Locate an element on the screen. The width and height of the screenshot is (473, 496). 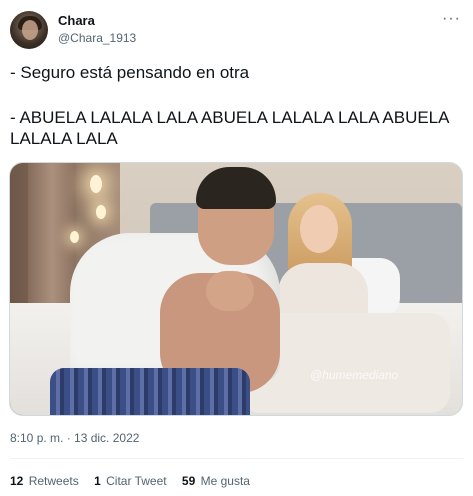
divider is located at coordinates (236, 458).